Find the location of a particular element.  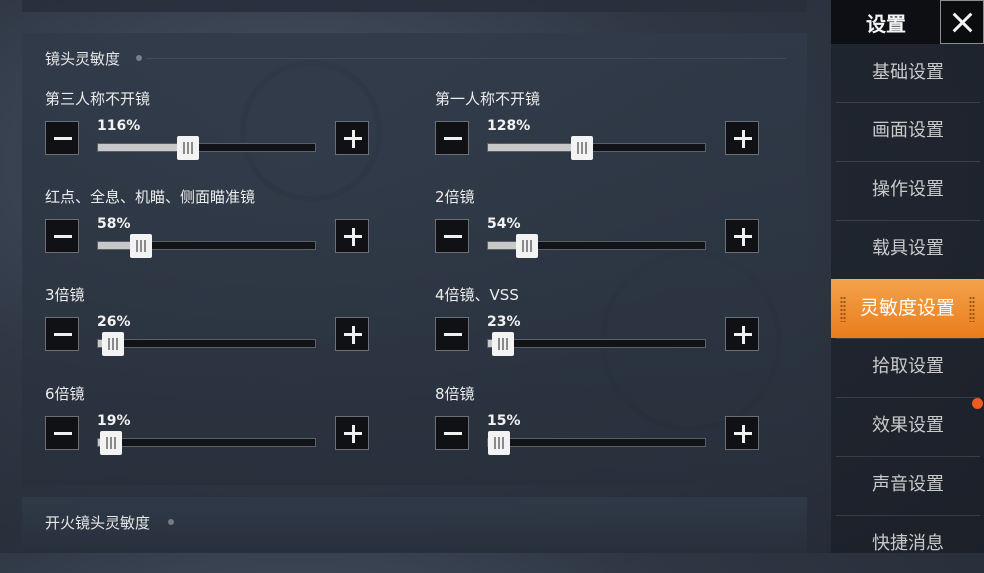

fire-section-title-dot is located at coordinates (171, 522).